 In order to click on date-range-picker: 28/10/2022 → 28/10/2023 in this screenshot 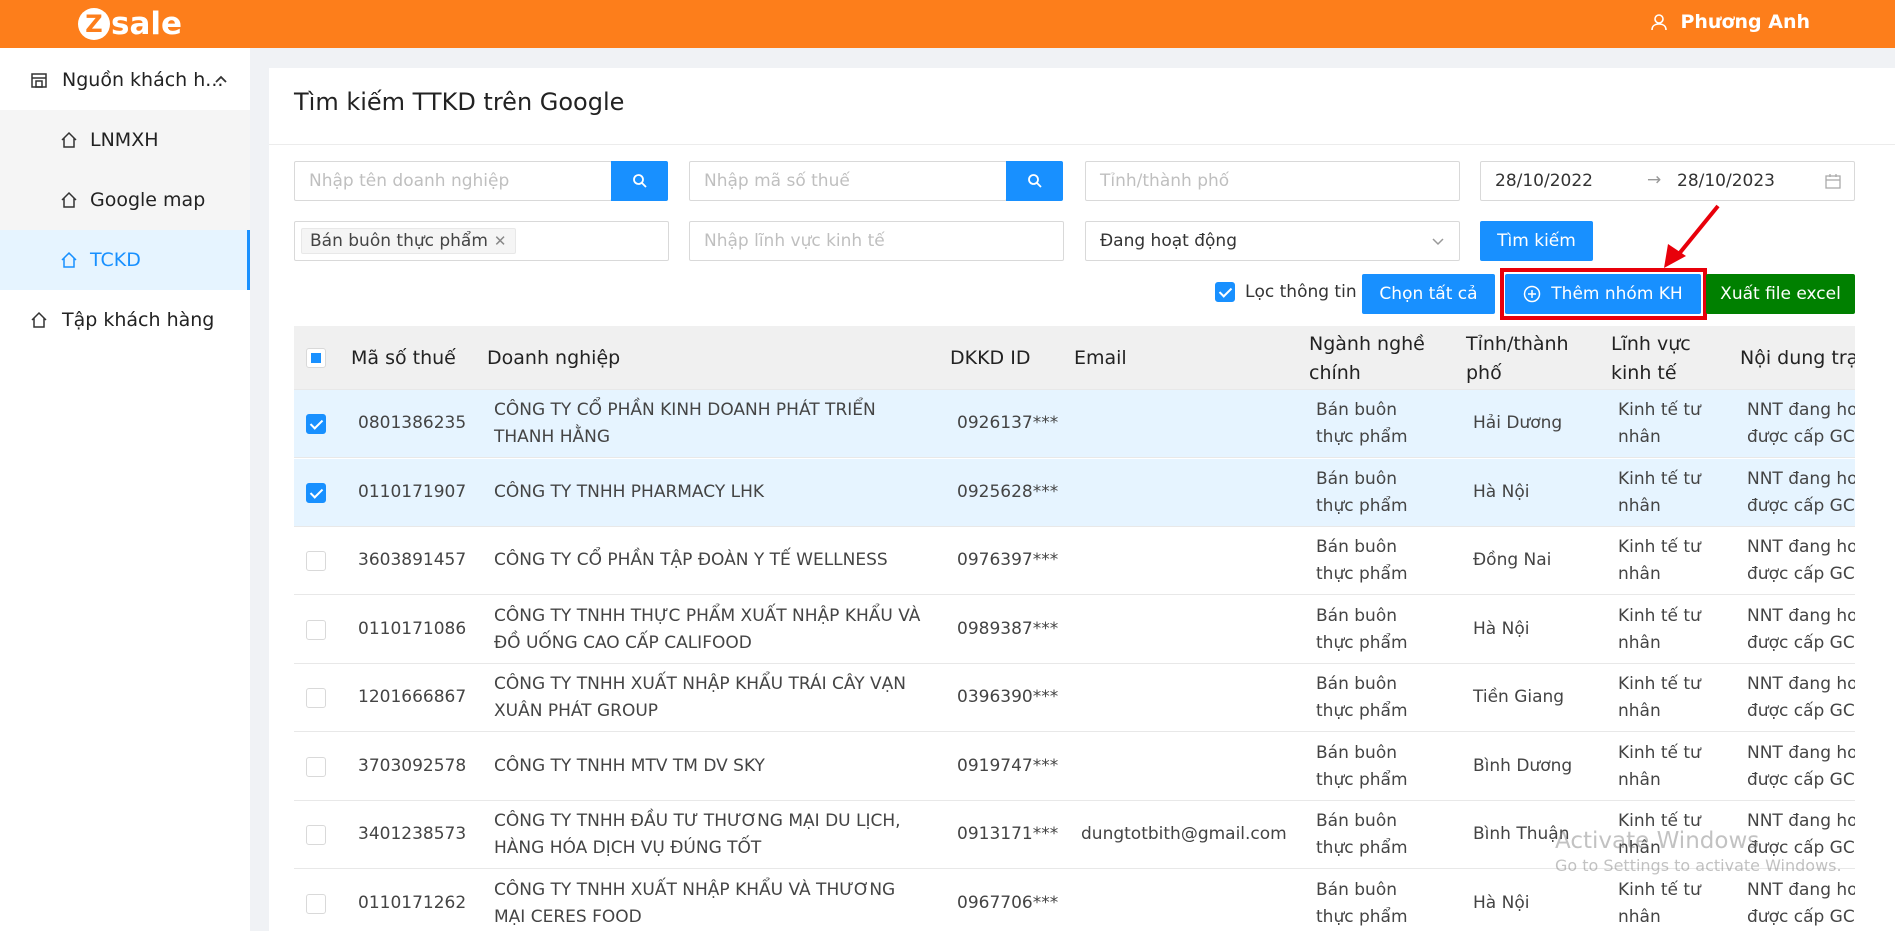, I will do `click(1667, 181)`.